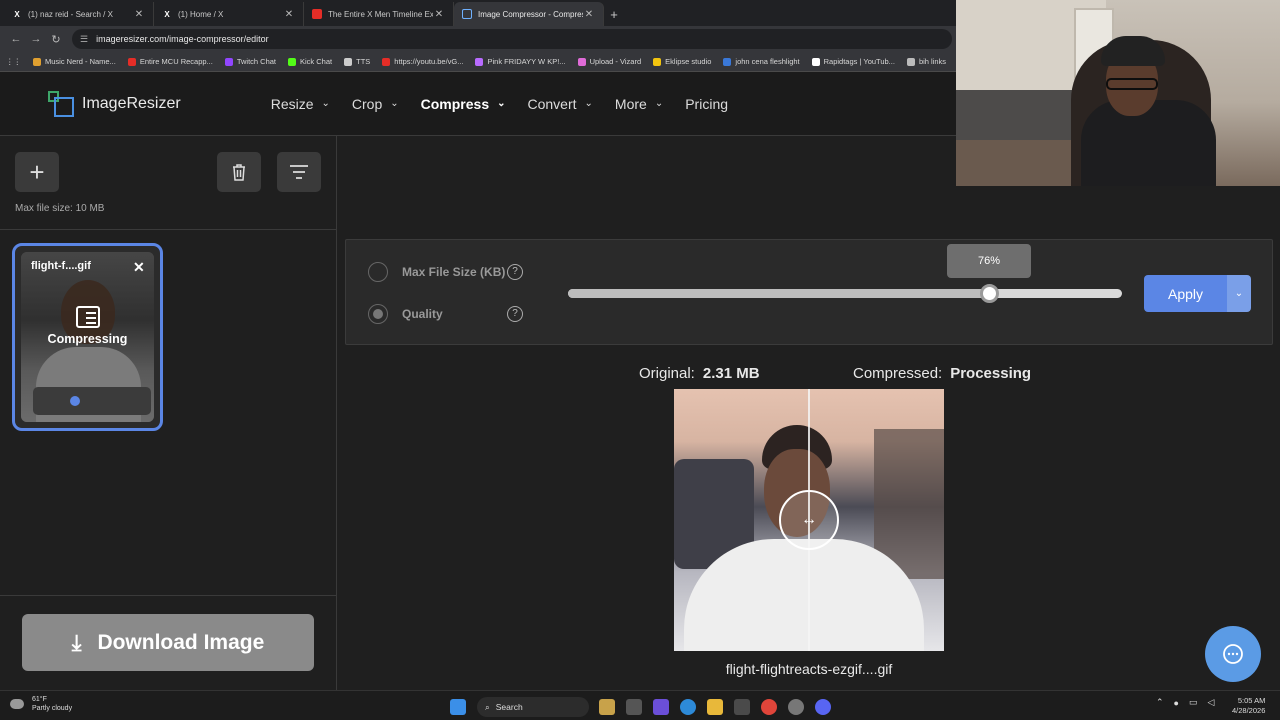  What do you see at coordinates (168, 642) in the screenshot?
I see `download-image-button: ⤓ Download Image` at bounding box center [168, 642].